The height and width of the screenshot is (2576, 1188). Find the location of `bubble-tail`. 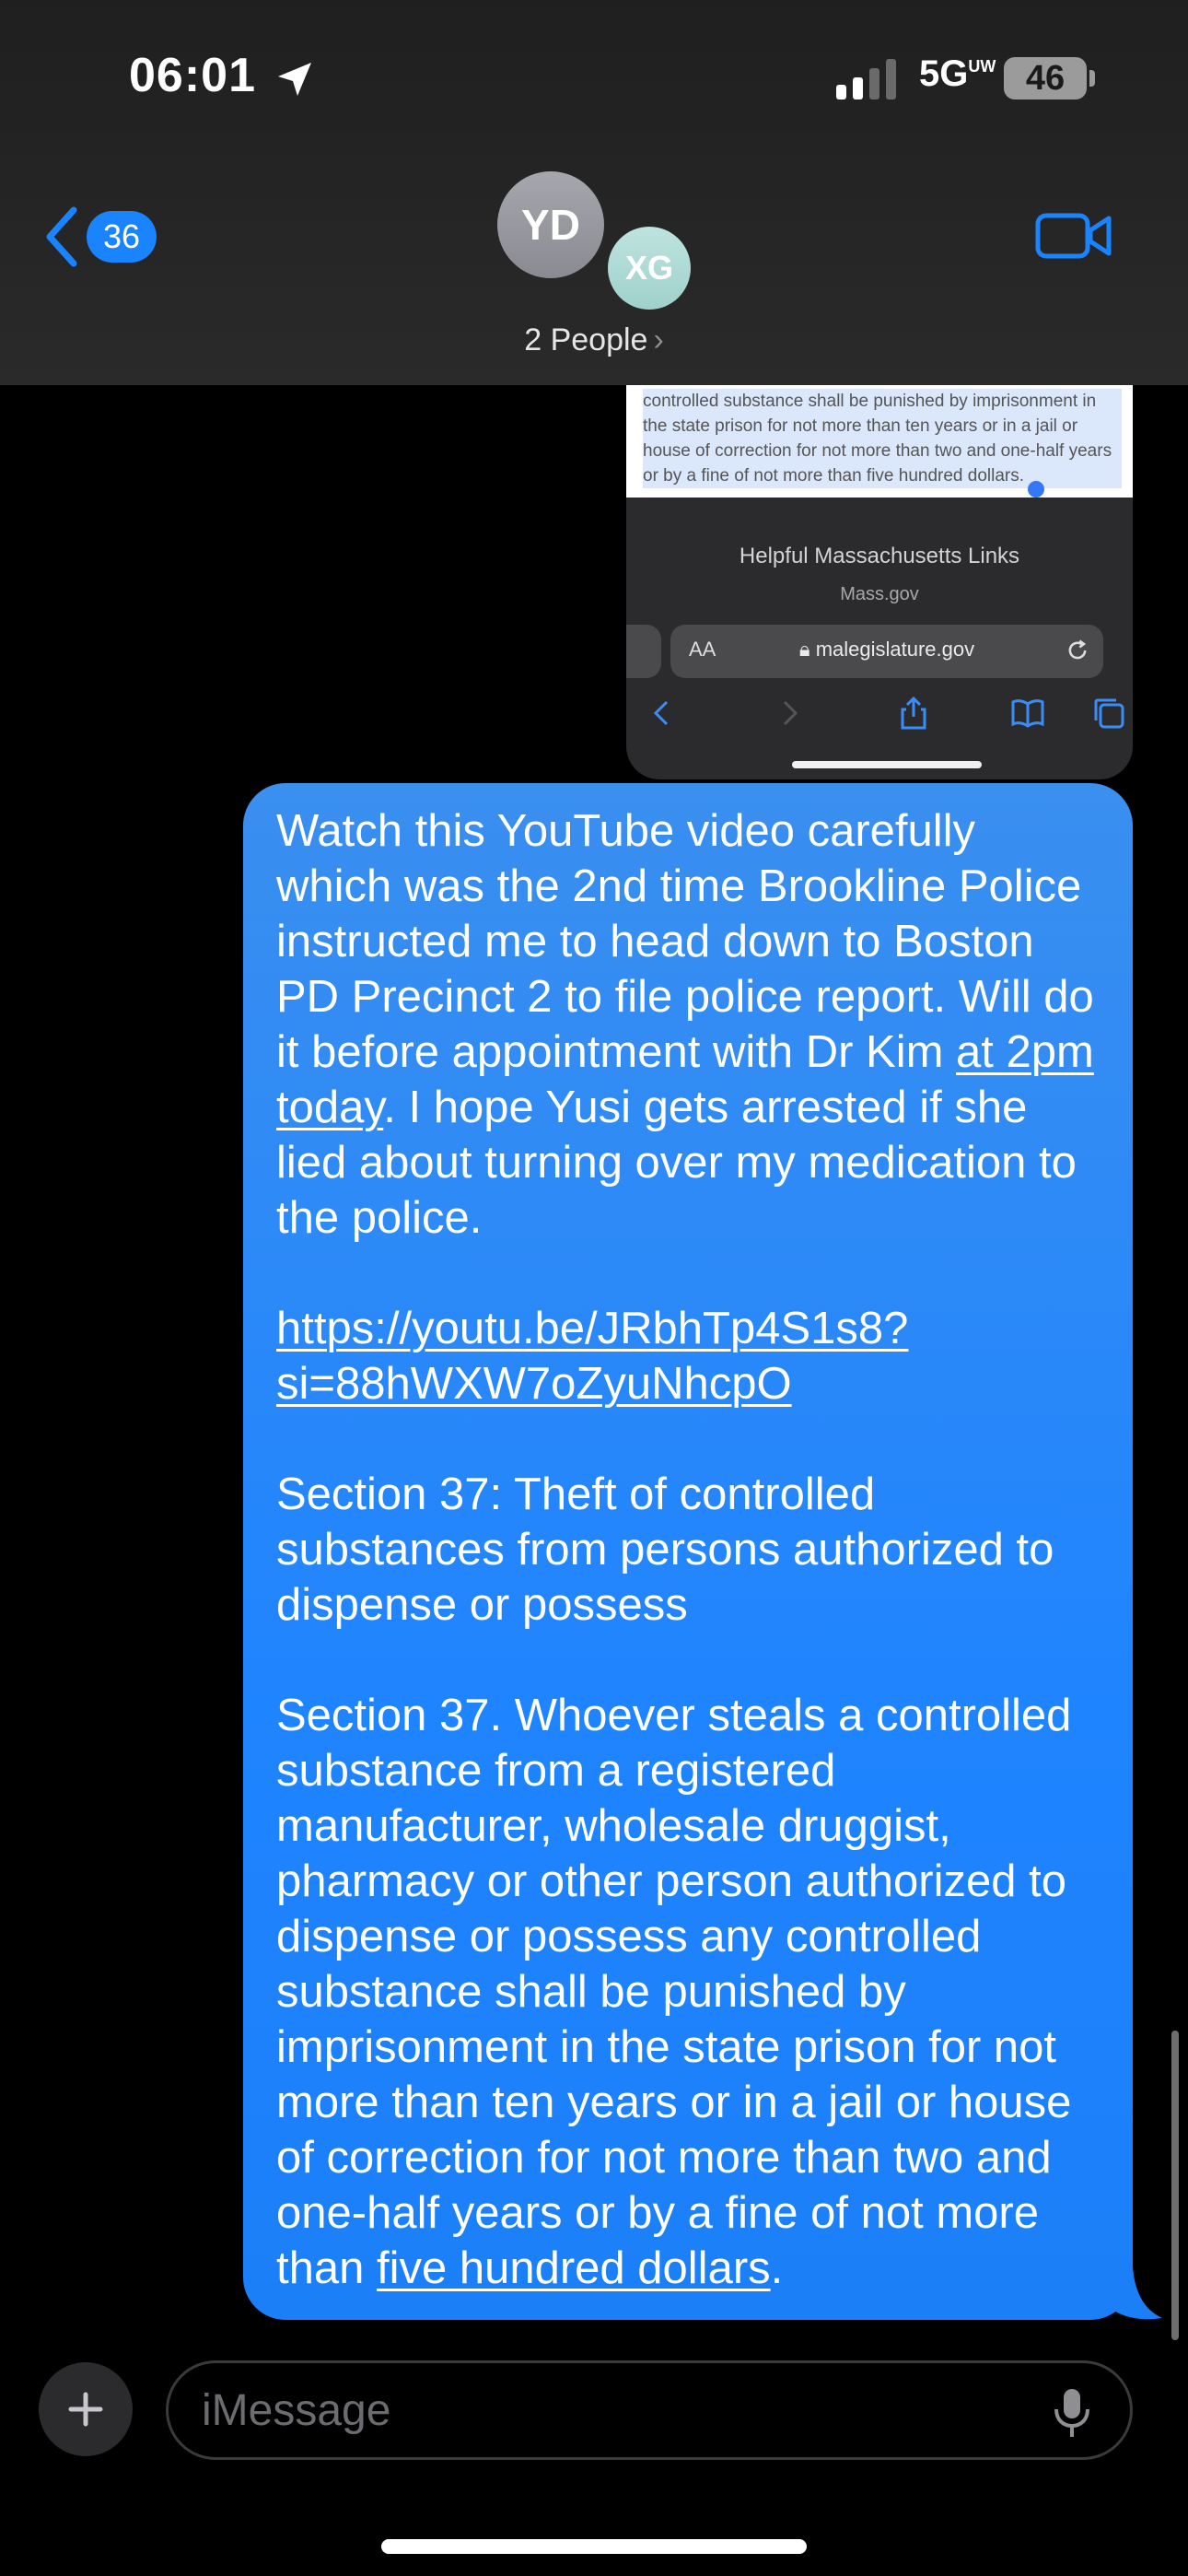

bubble-tail is located at coordinates (1131, 2293).